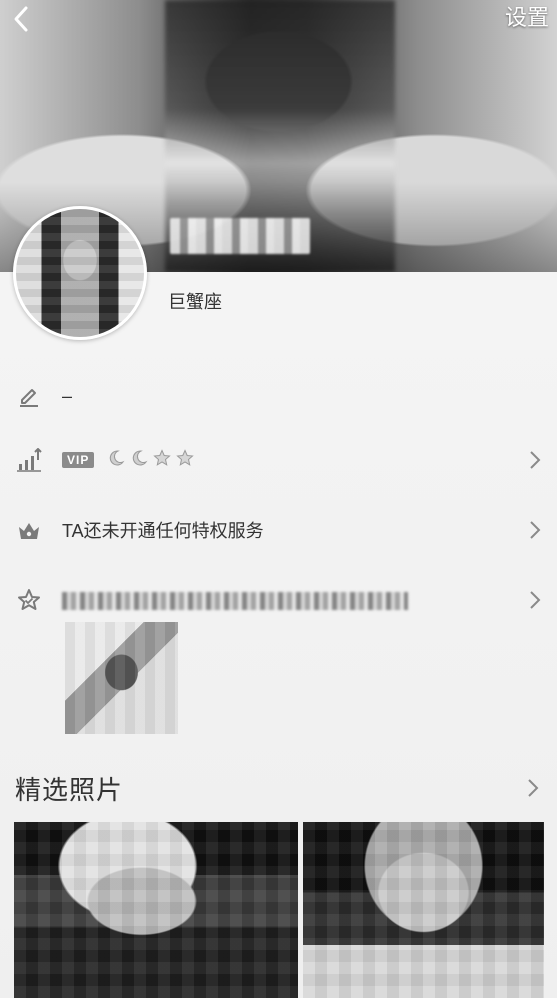  Describe the element at coordinates (151, 460) in the screenshot. I see `level-icons` at that location.